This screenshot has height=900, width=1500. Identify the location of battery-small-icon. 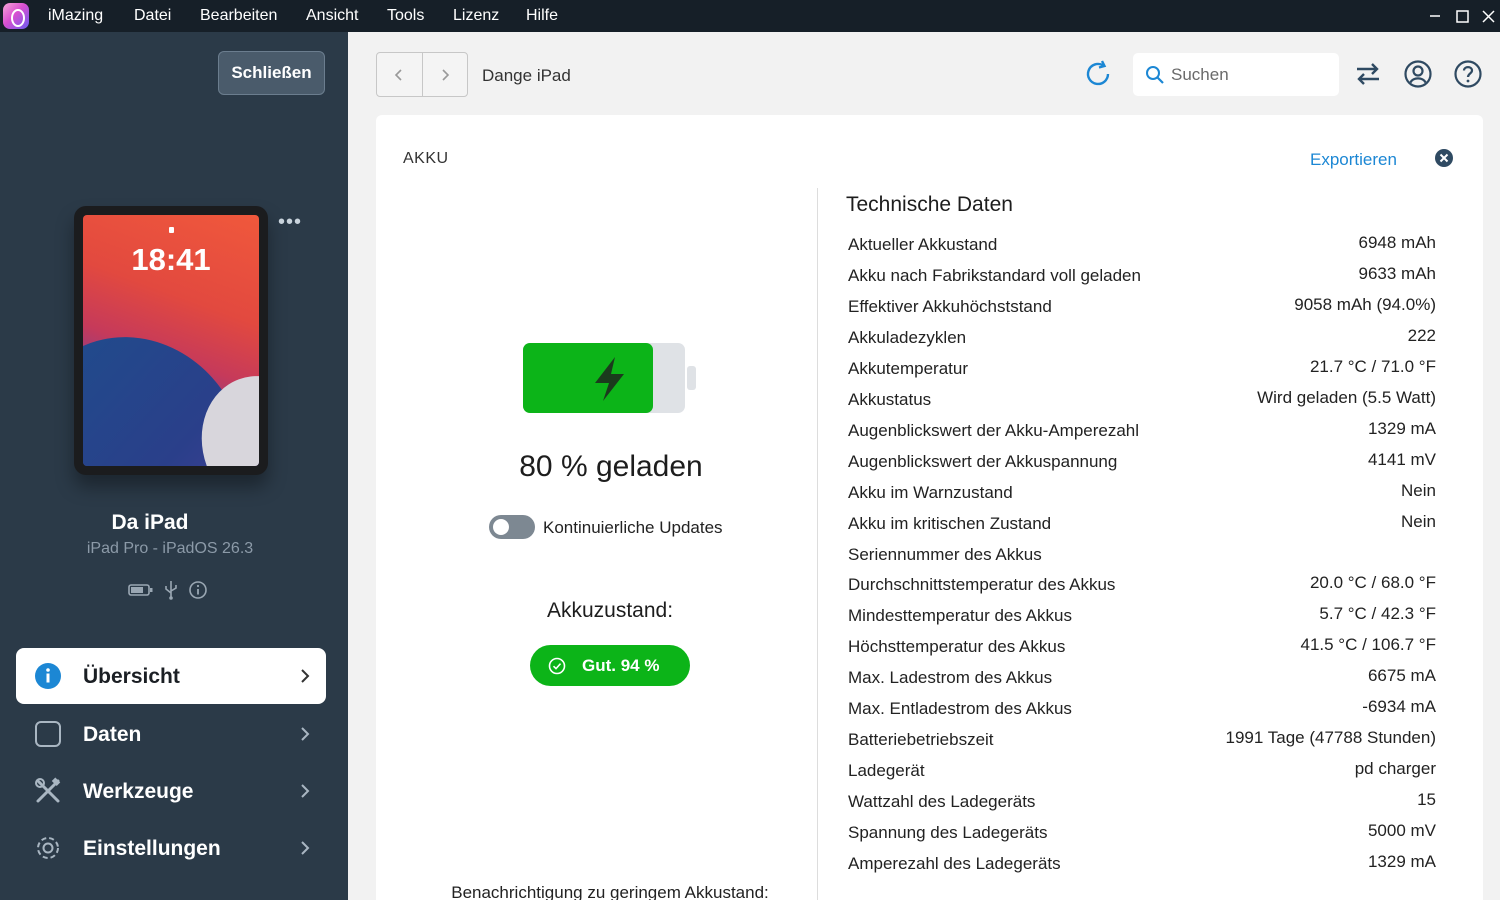
(141, 592).